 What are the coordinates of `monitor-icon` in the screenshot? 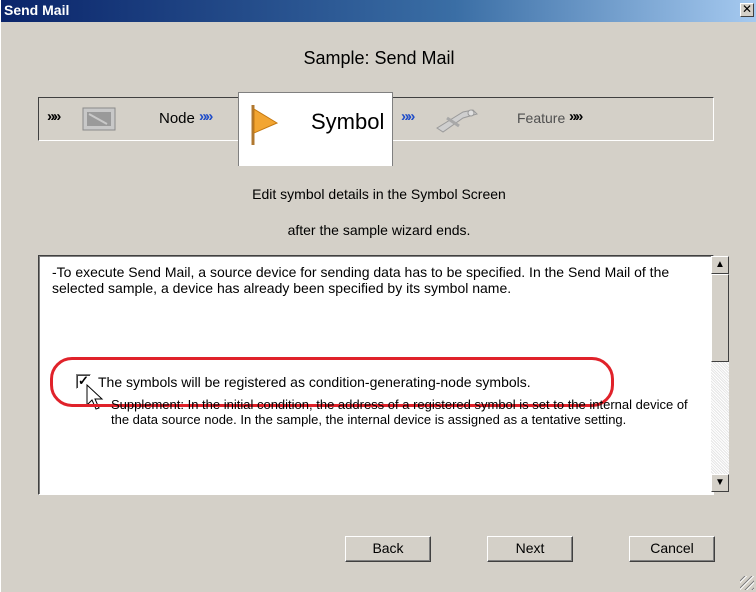 It's located at (99, 119).